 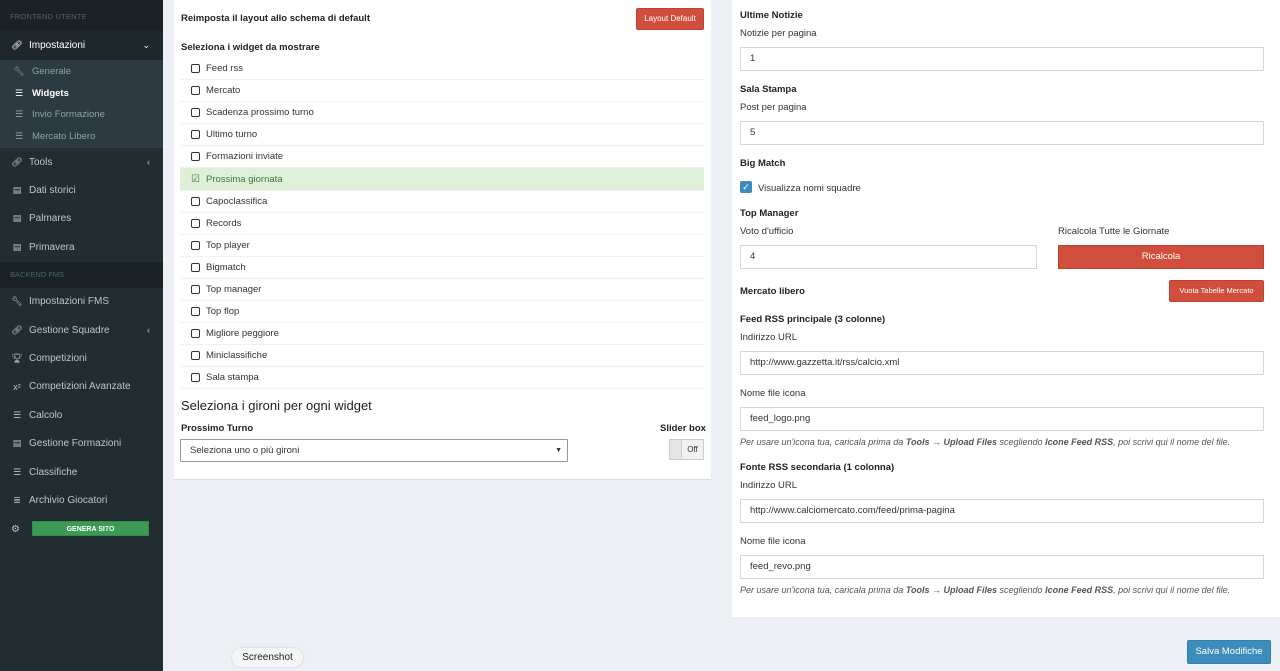 What do you see at coordinates (250, 47) in the screenshot?
I see `select-widgets-label: Seleziona i widget da mostrare` at bounding box center [250, 47].